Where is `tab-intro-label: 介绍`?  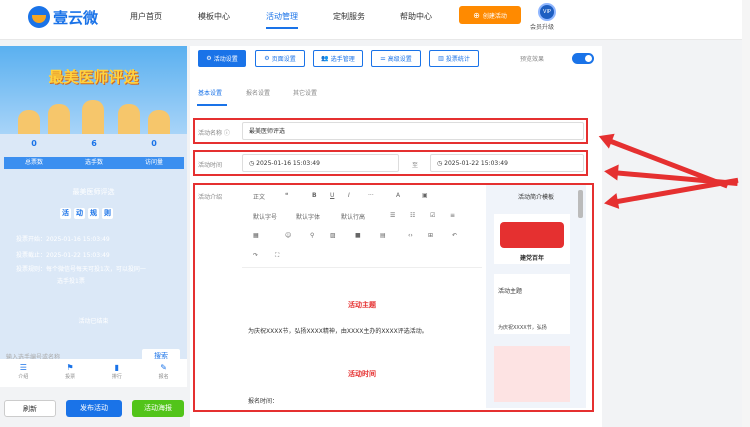
tab-intro-label: 介绍 is located at coordinates (23, 377).